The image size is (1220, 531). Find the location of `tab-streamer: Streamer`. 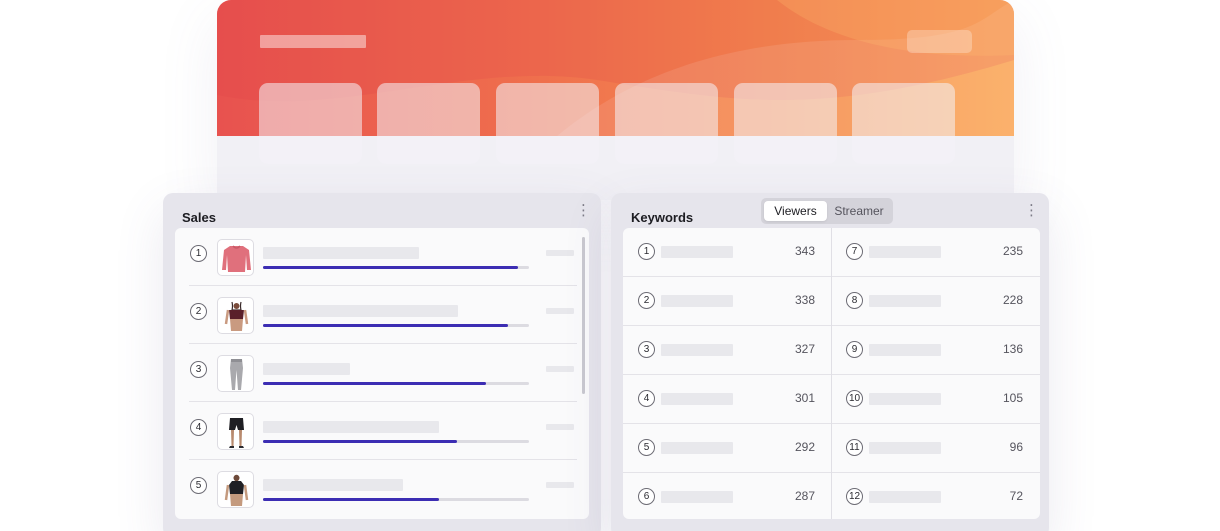

tab-streamer: Streamer is located at coordinates (859, 211).